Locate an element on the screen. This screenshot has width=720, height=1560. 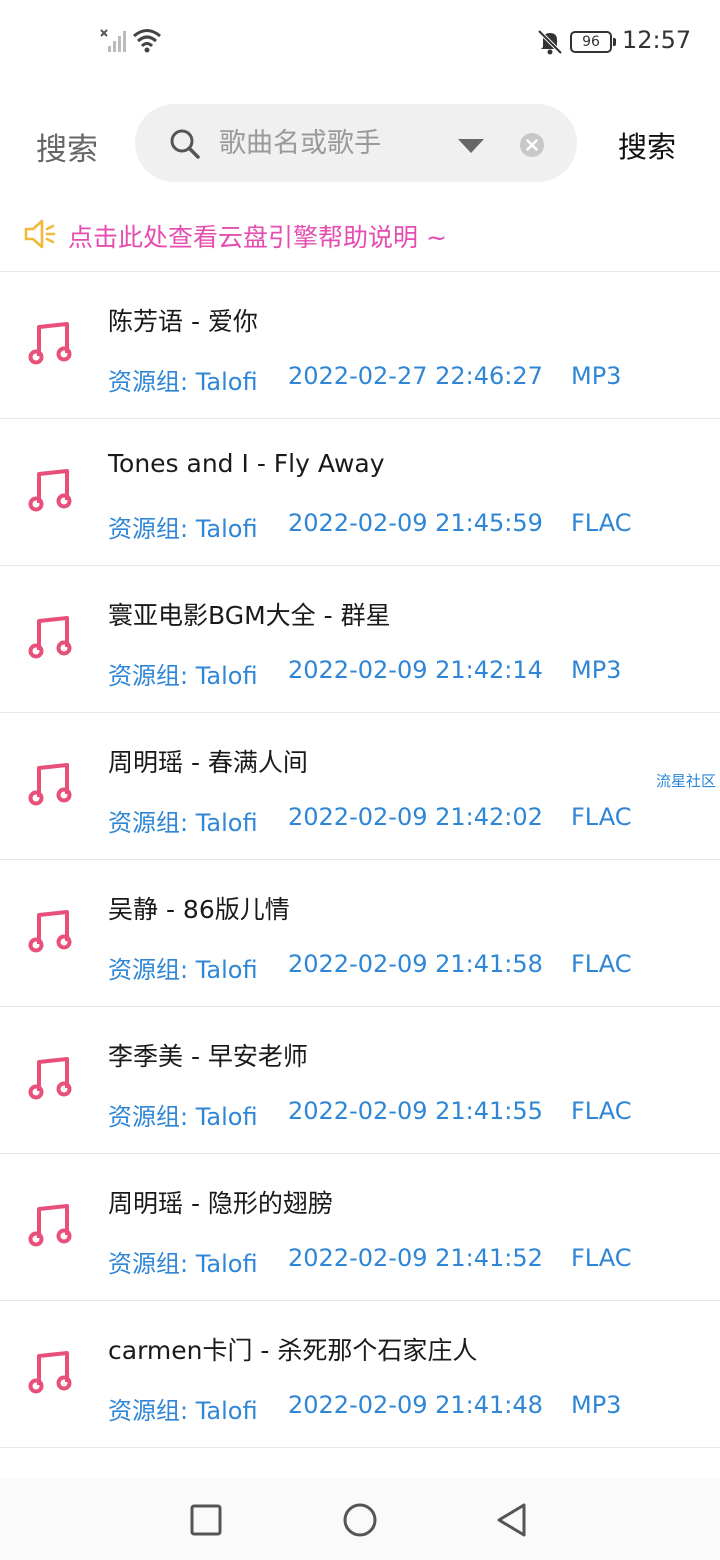
wifi-icon is located at coordinates (147, 41).